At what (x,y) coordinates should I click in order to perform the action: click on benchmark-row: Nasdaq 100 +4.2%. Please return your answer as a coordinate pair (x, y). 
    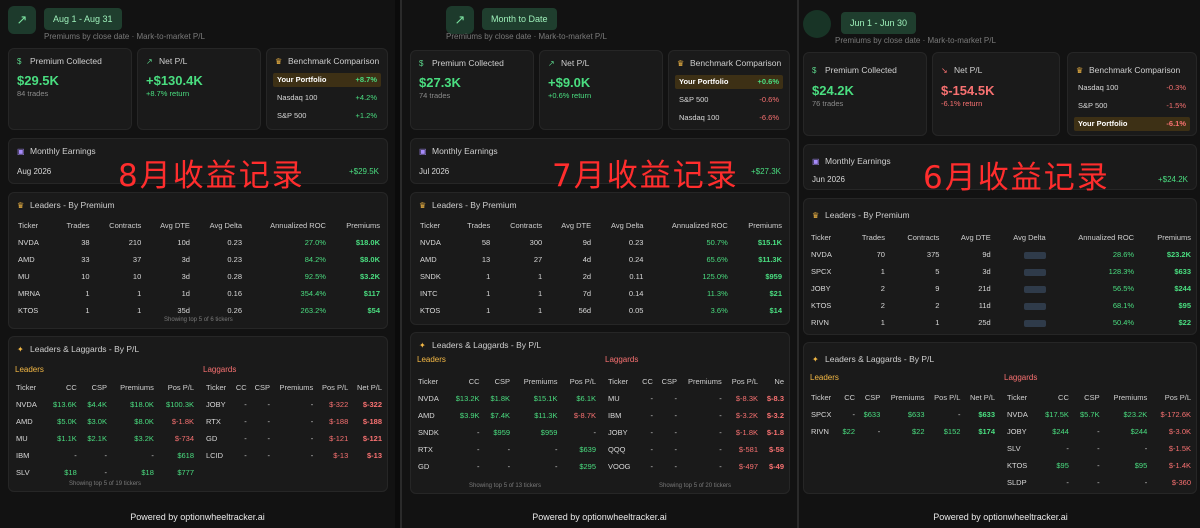
    Looking at the image, I should click on (327, 98).